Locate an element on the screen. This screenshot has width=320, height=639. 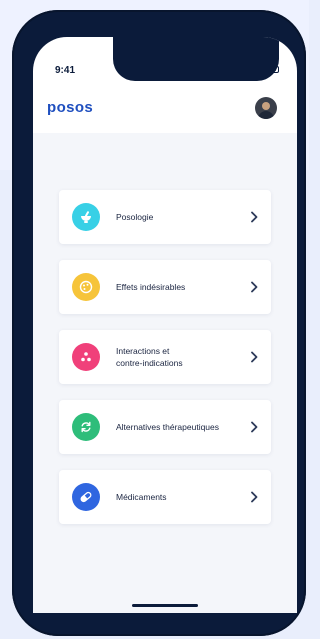
notch is located at coordinates (196, 59).